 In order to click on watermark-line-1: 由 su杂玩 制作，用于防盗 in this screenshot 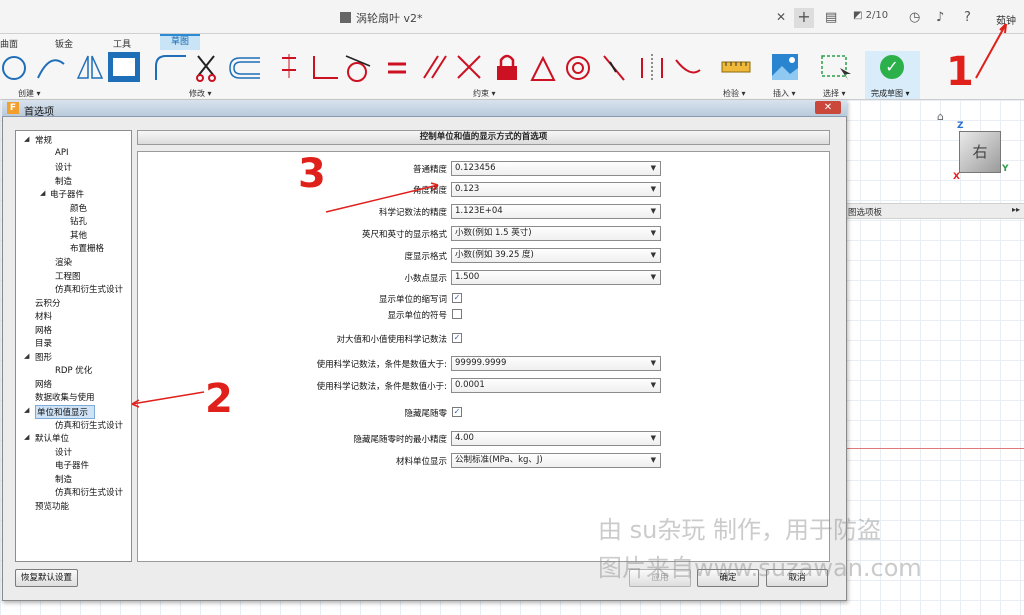, I will do `click(739, 530)`.